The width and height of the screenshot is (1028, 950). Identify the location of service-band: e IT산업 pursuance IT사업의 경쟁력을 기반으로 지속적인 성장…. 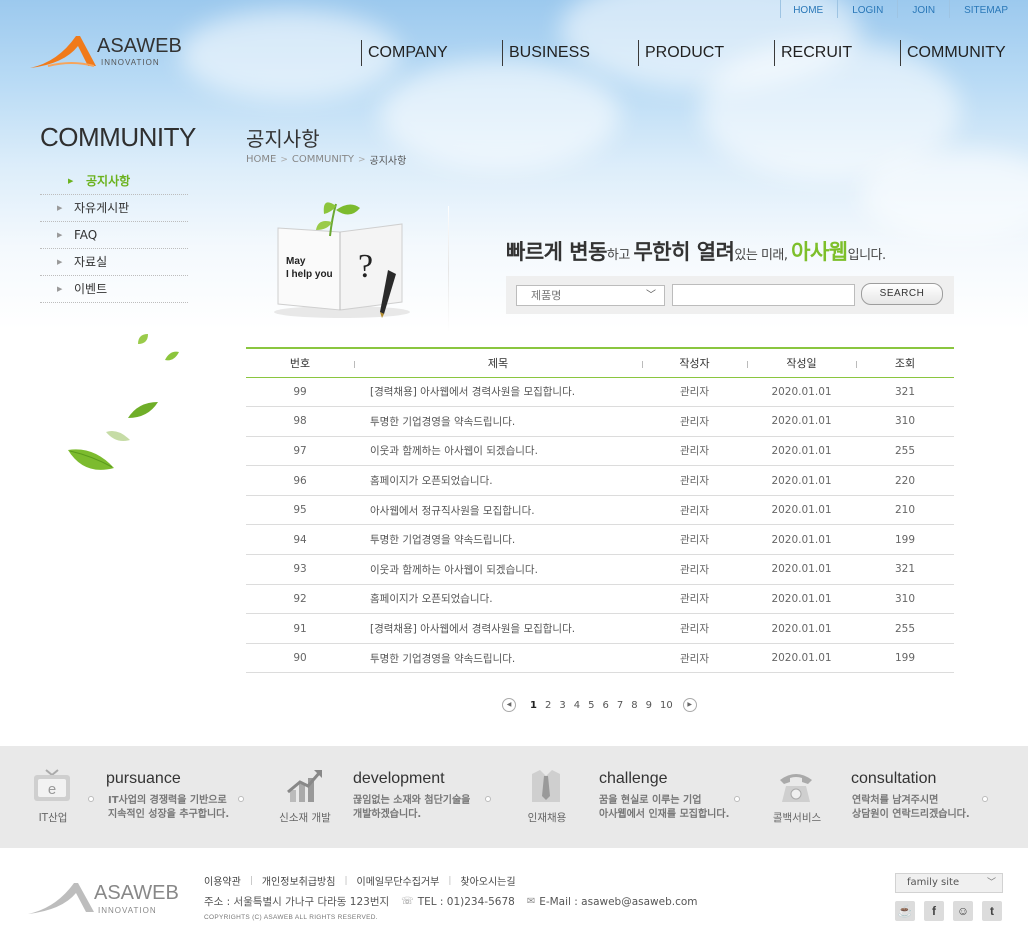
(514, 797).